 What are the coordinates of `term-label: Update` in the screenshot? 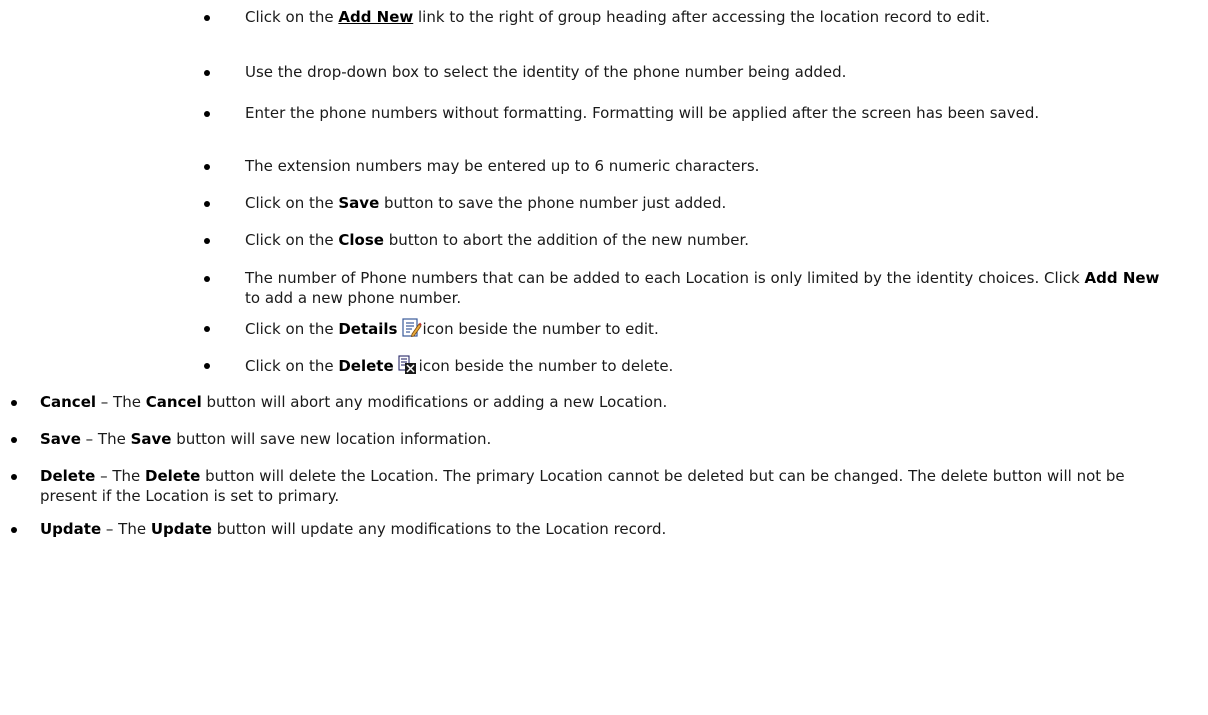 It's located at (71, 529).